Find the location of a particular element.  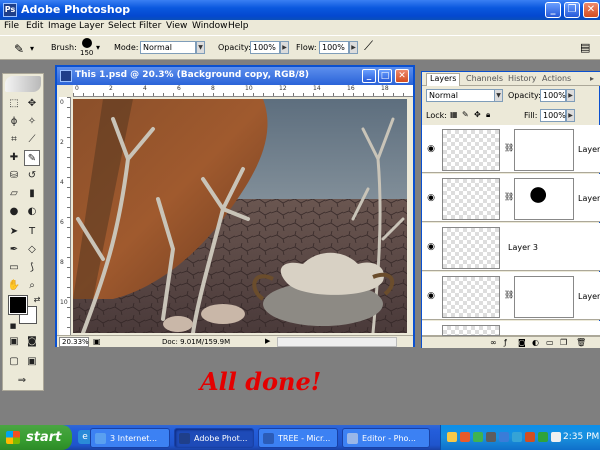

layer-opacity-input: 100% is located at coordinates (553, 95).